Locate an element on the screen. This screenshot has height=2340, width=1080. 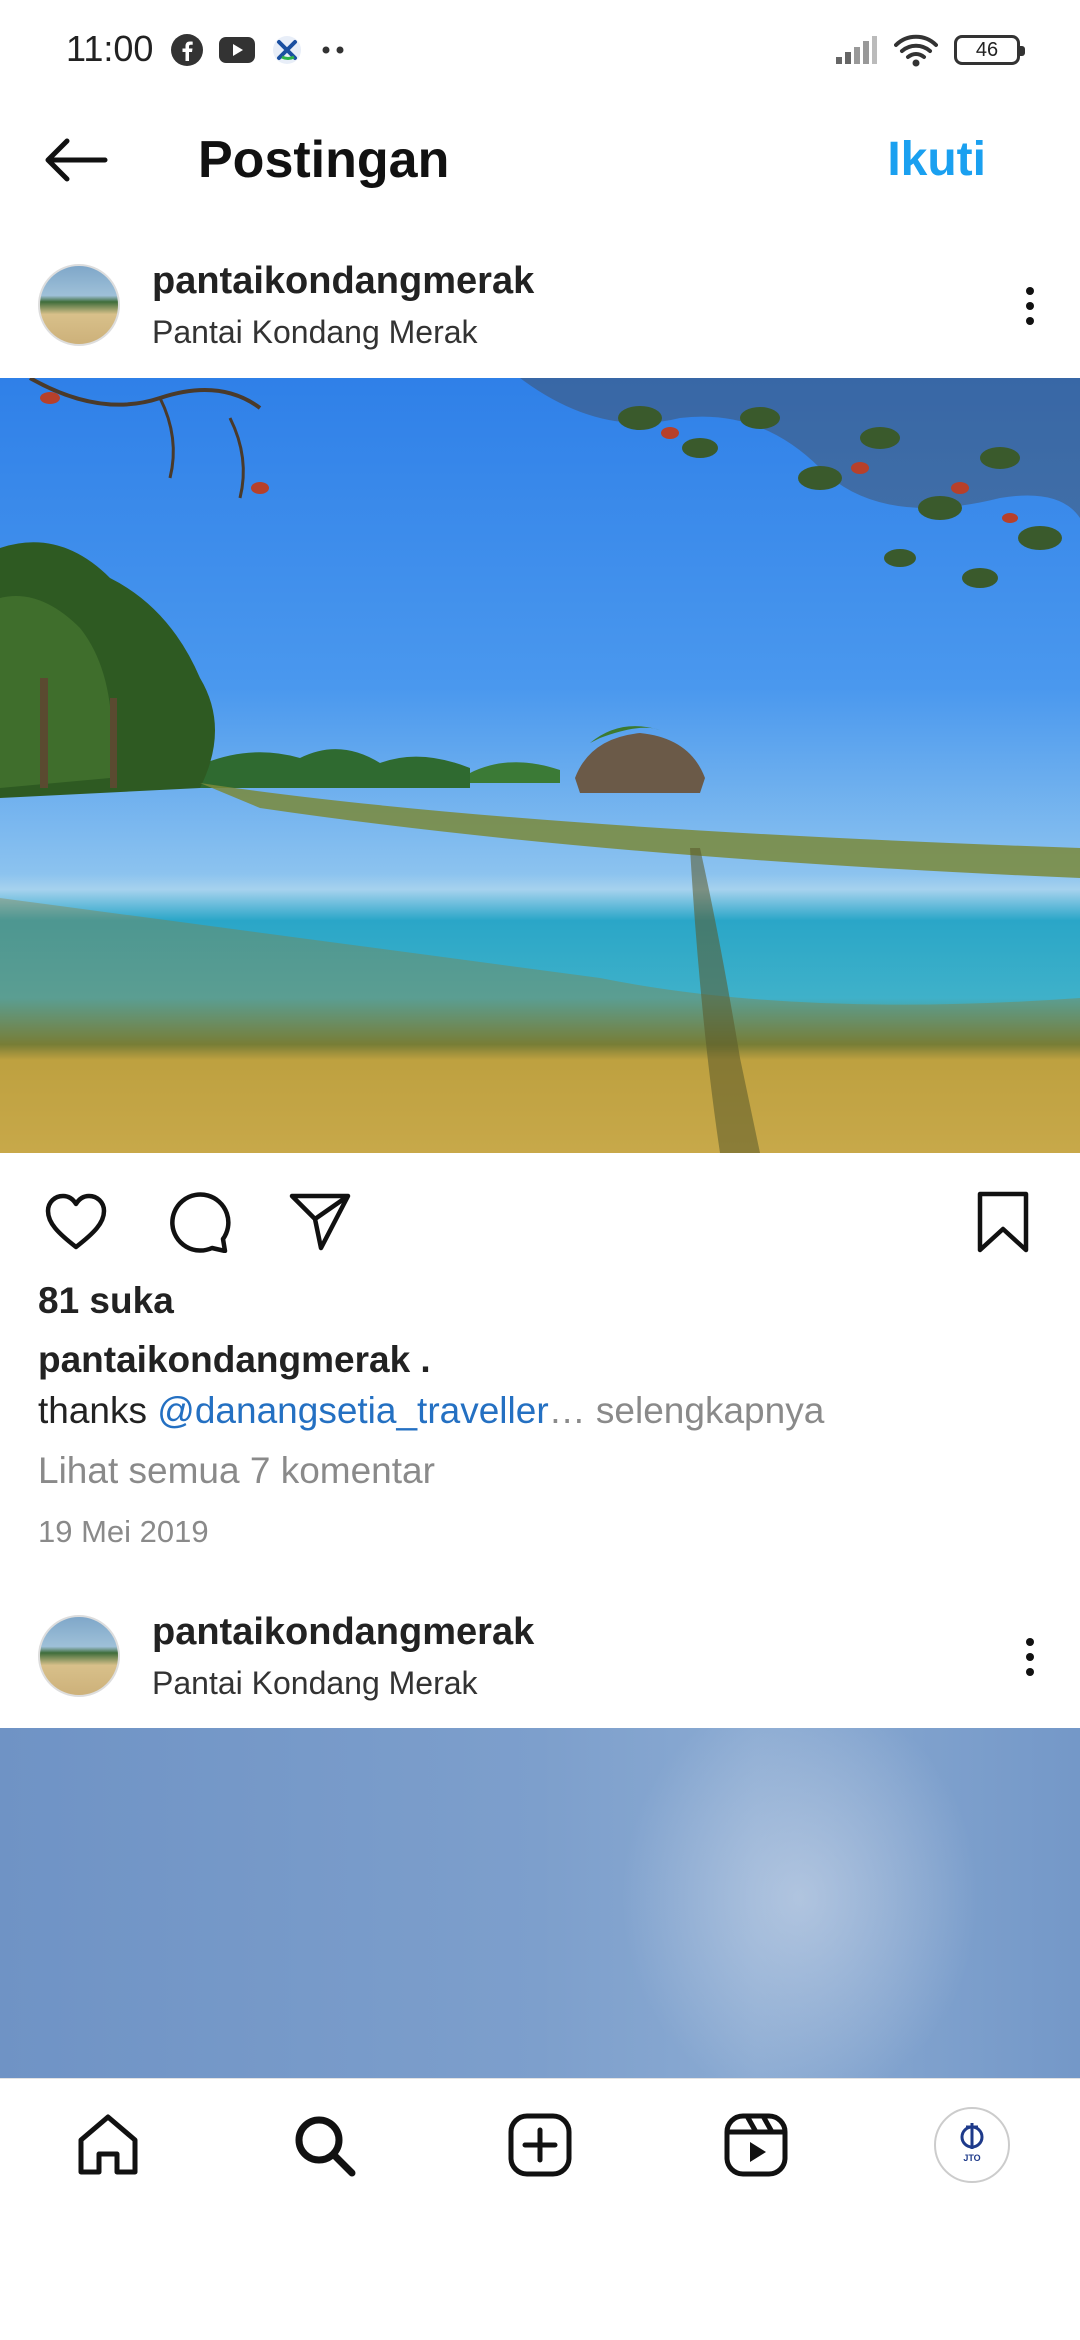
back-arrow-icon is located at coordinates (76, 160).